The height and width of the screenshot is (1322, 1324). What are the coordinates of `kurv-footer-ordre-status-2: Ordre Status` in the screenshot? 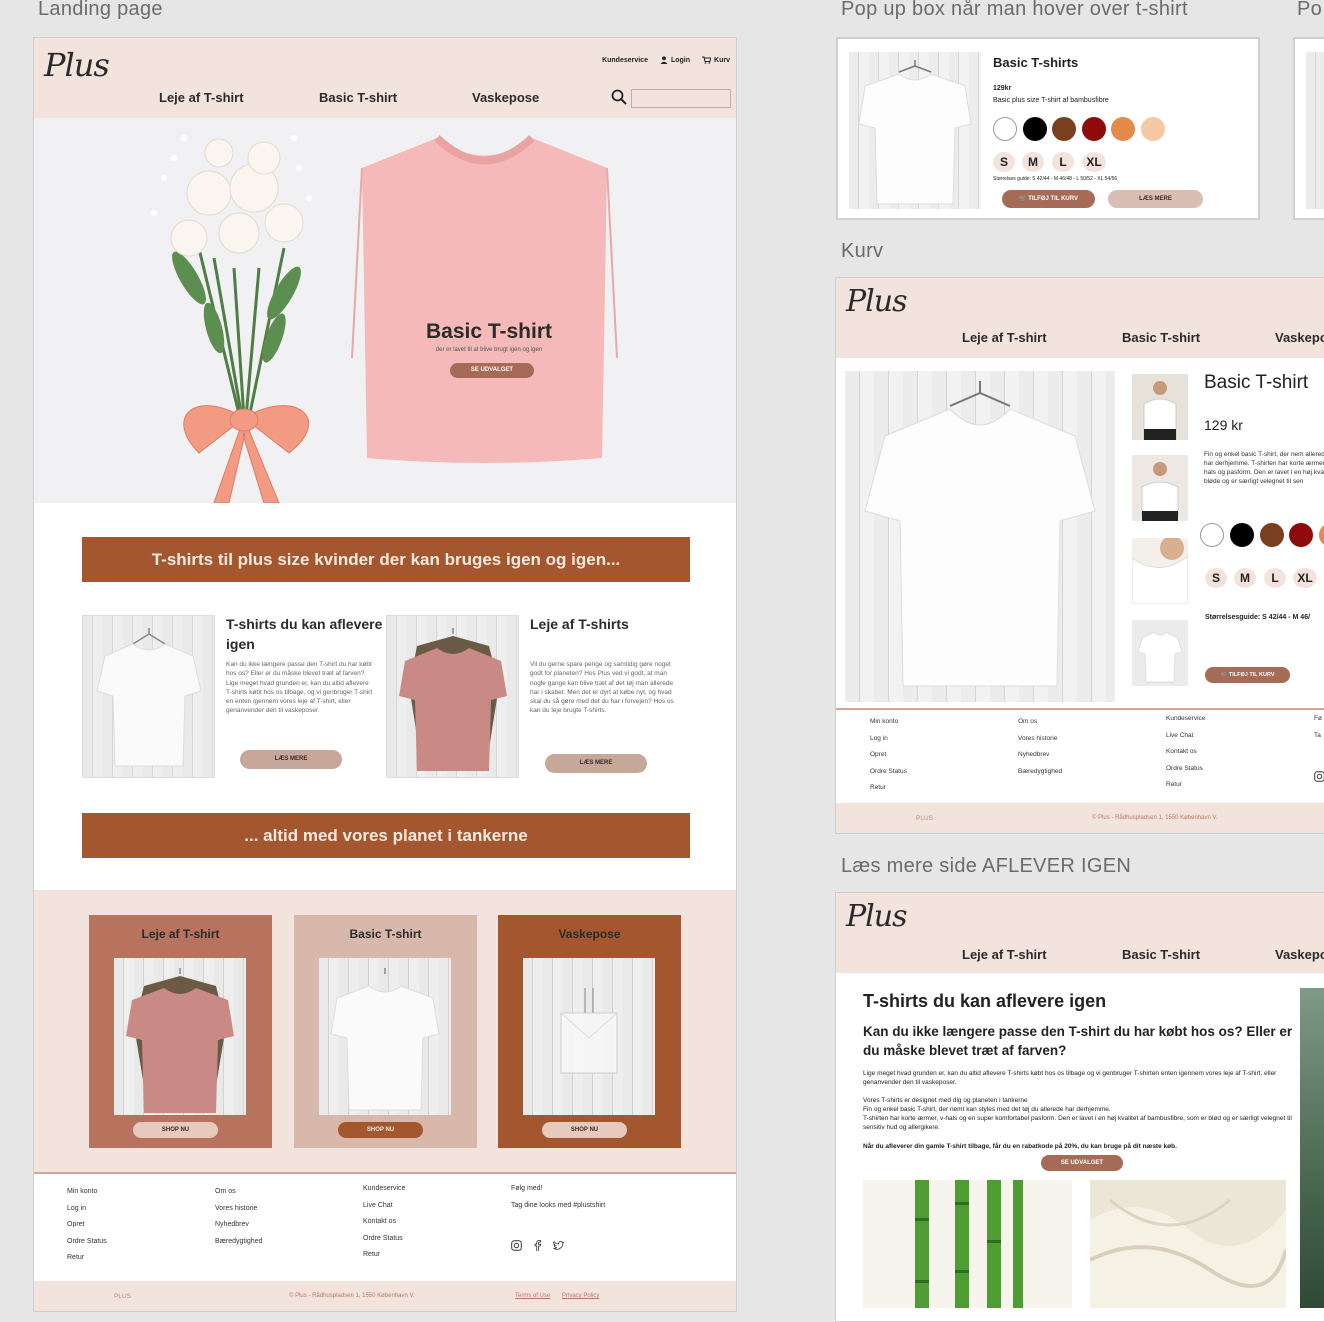 It's located at (1185, 768).